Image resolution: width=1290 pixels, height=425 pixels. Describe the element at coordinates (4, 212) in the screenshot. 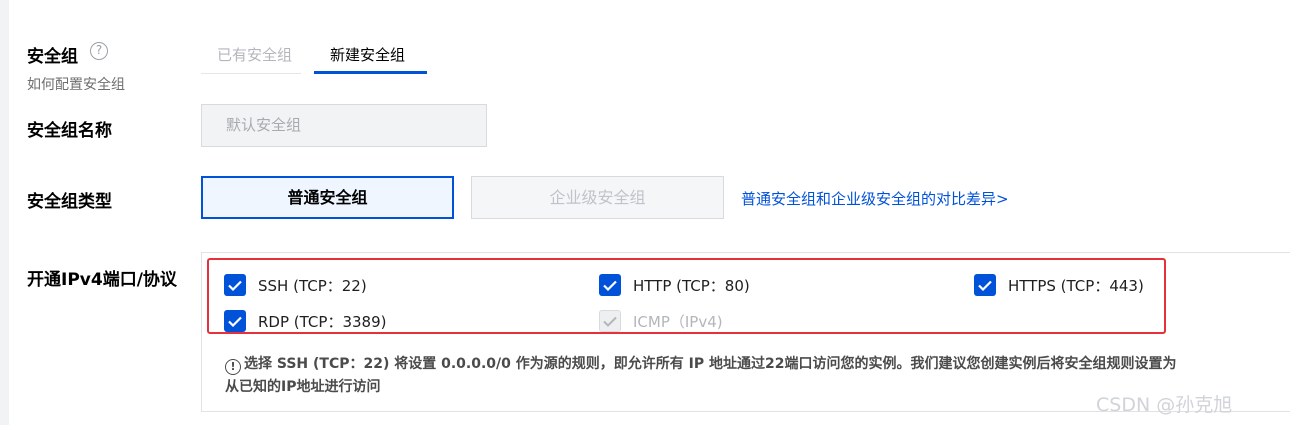

I see `left-sidebar-edge` at that location.